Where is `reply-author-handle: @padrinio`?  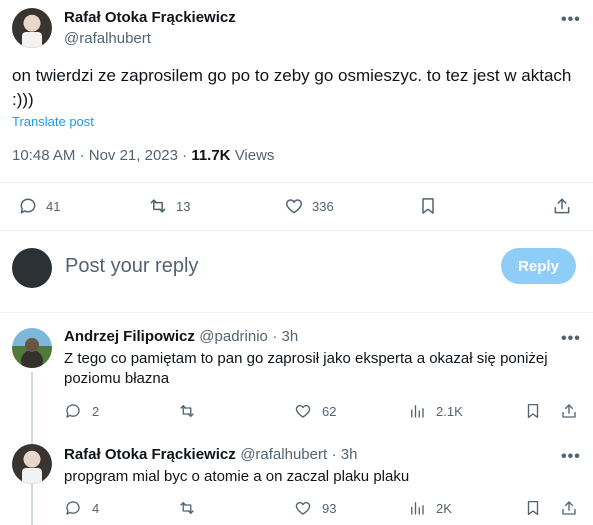 reply-author-handle: @padrinio is located at coordinates (233, 336).